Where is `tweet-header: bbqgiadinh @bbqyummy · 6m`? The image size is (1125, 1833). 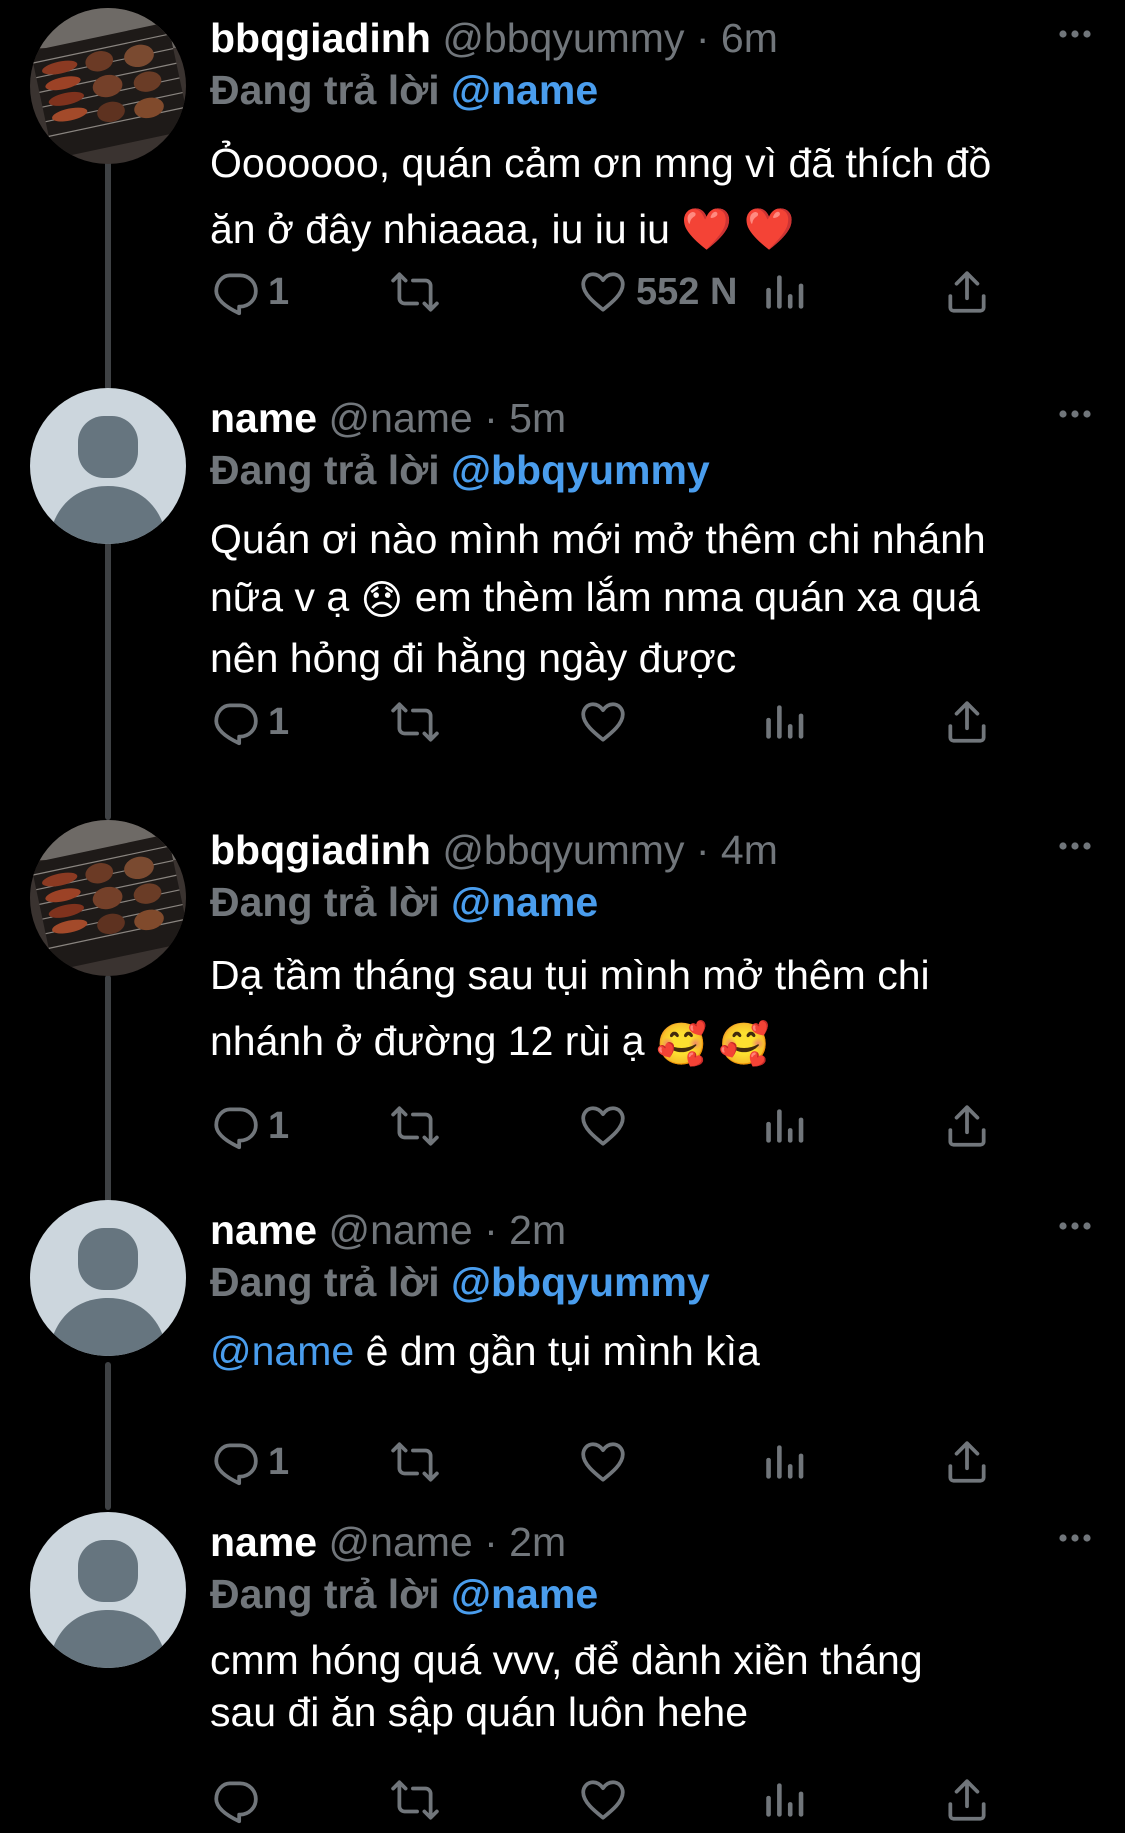 tweet-header: bbqgiadinh @bbqyummy · 6m is located at coordinates (494, 38).